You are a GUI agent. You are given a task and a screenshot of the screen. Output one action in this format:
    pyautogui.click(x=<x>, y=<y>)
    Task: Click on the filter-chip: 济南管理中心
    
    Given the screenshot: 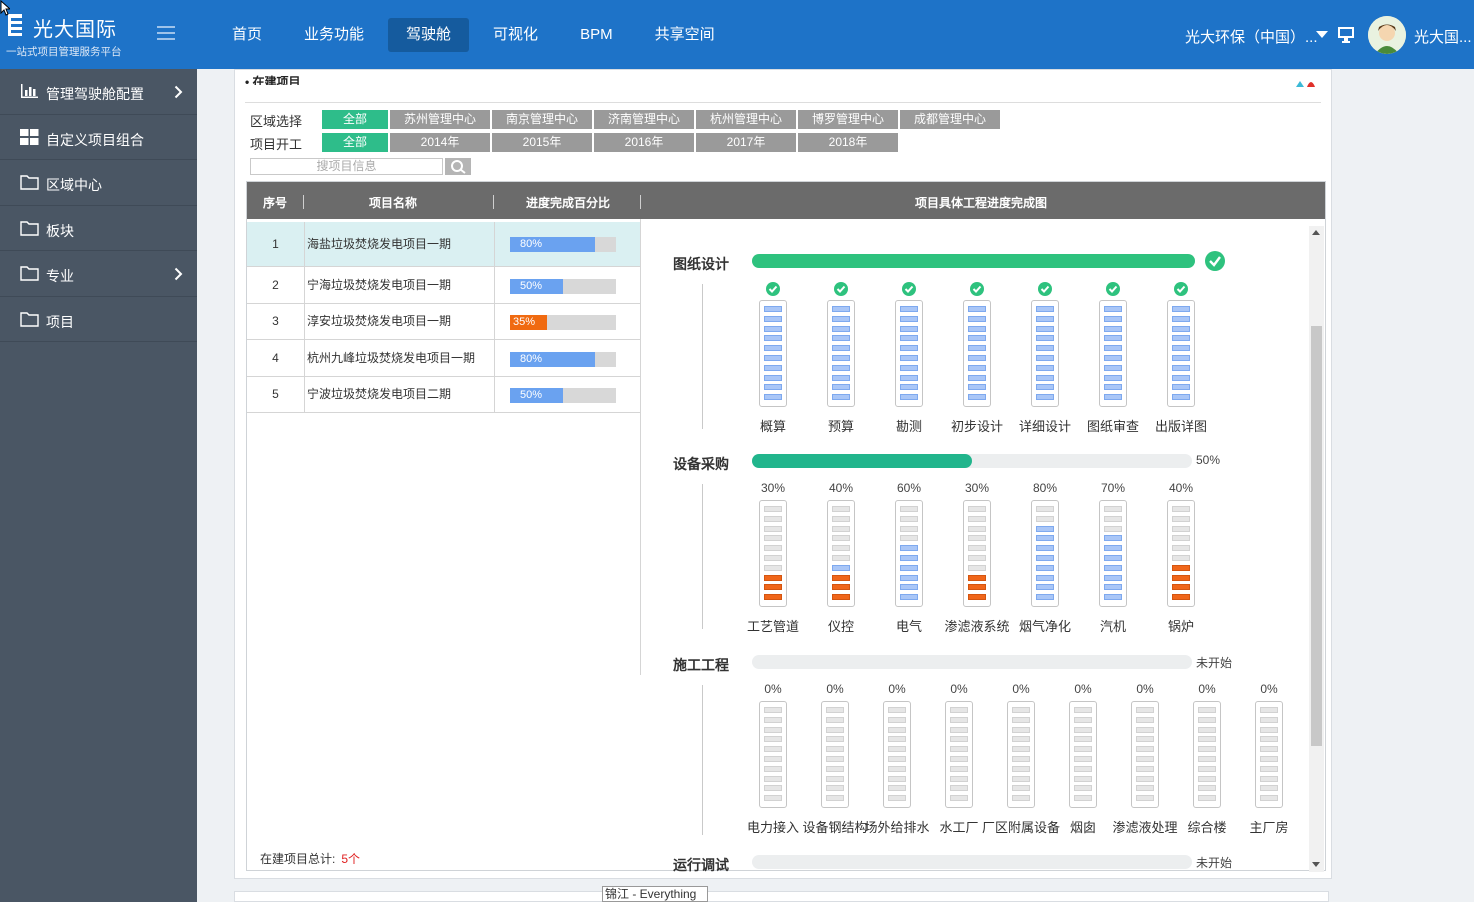 What is the action you would take?
    pyautogui.click(x=644, y=119)
    